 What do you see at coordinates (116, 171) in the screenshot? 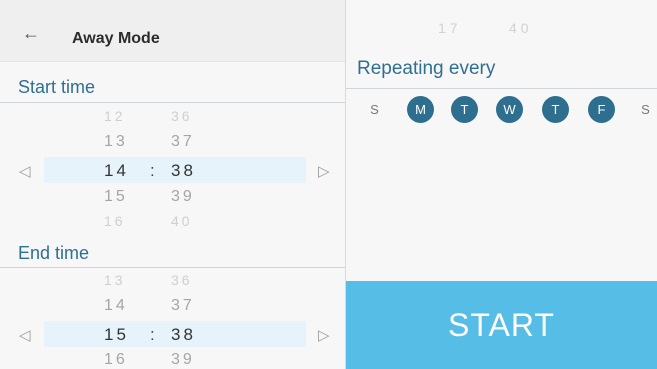
I see `hour-selected: 14` at bounding box center [116, 171].